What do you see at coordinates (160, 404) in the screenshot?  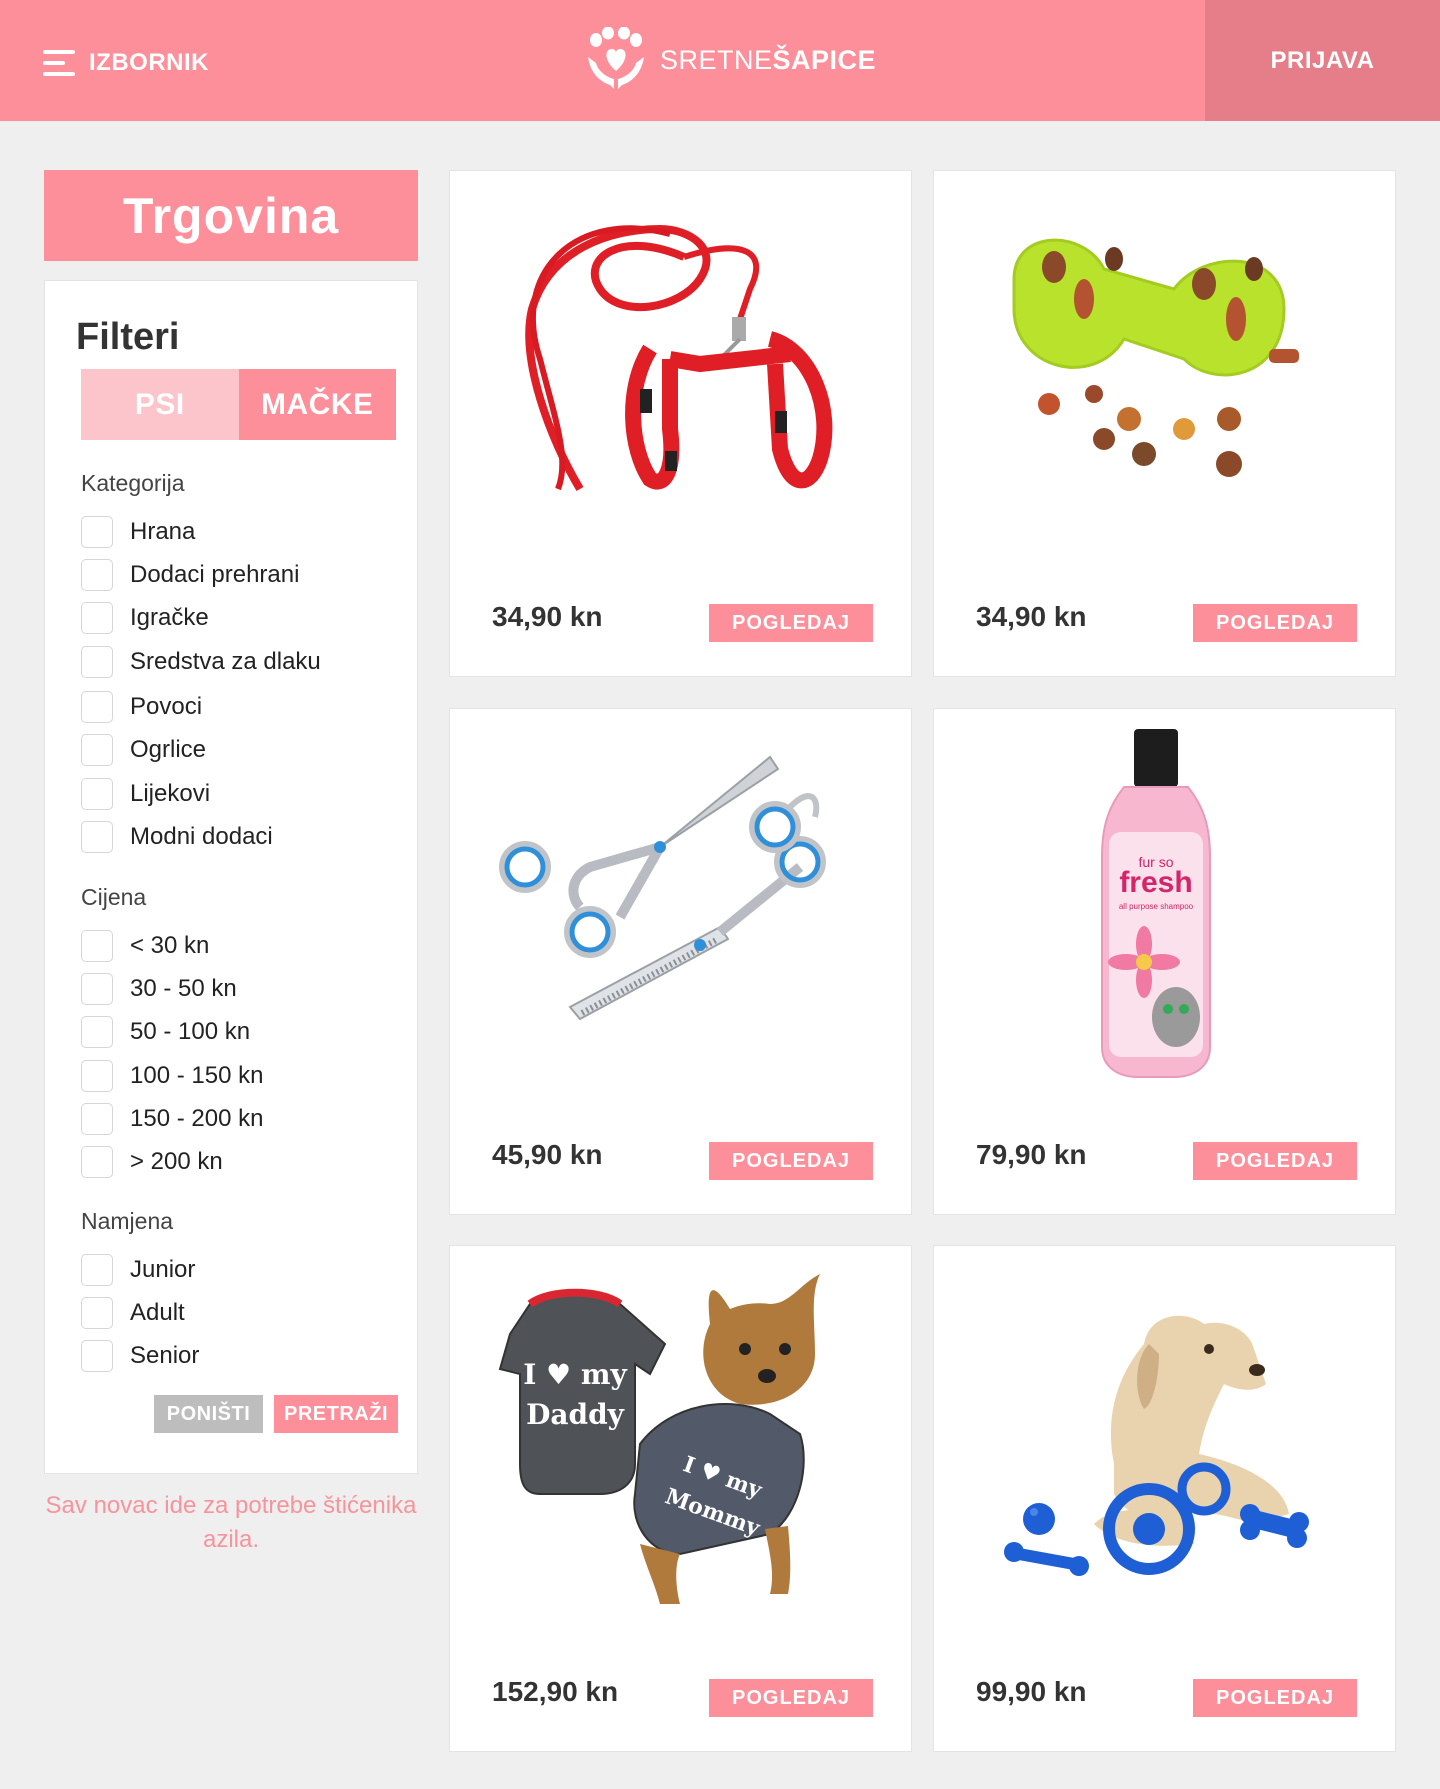 I see `tab-dogs: PSI` at bounding box center [160, 404].